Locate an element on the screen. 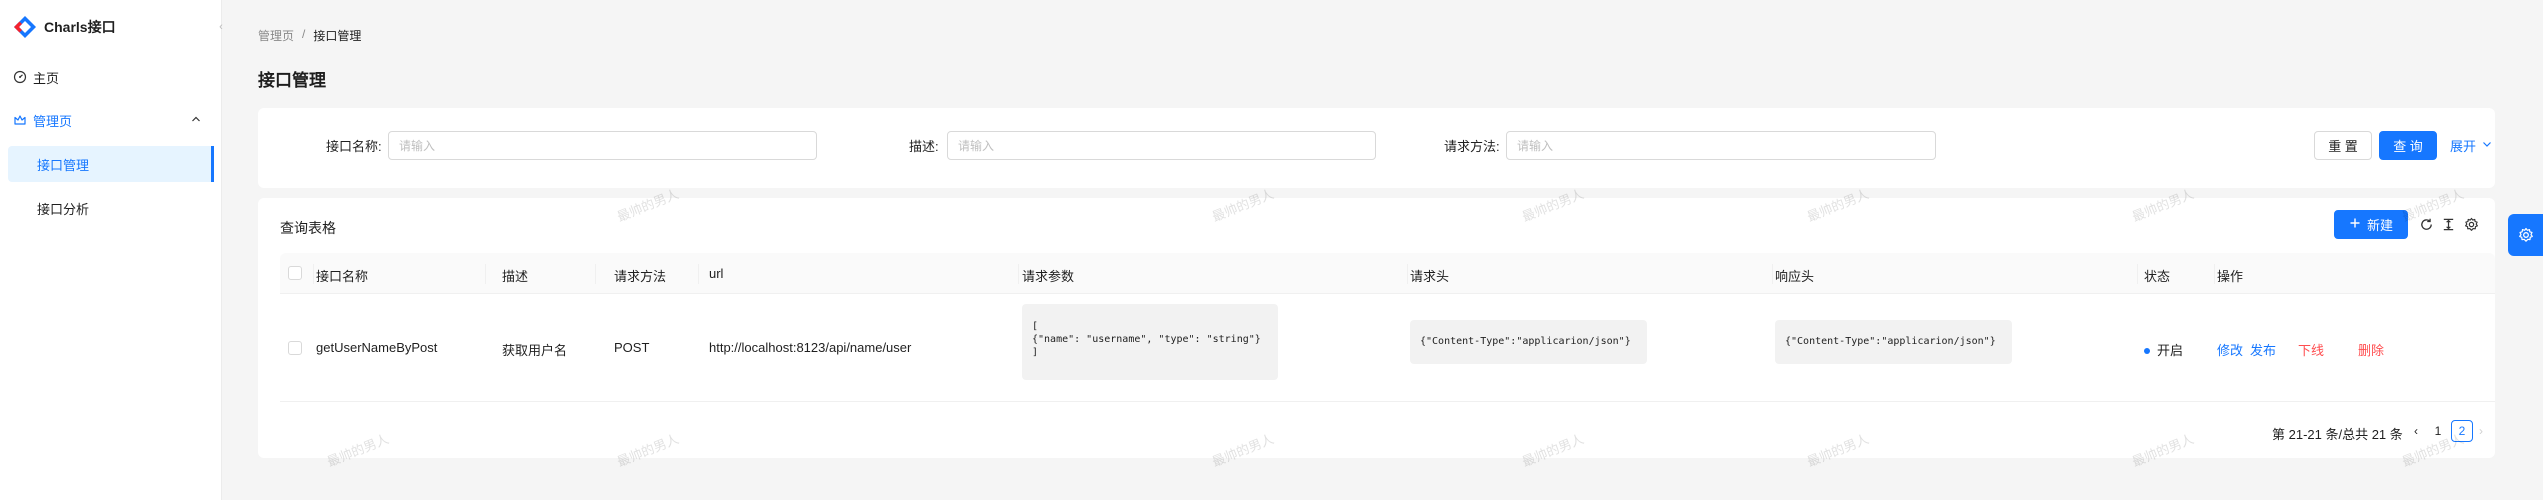 This screenshot has height=500, width=2543. breadcrumb-current: 接口管理 is located at coordinates (337, 36).